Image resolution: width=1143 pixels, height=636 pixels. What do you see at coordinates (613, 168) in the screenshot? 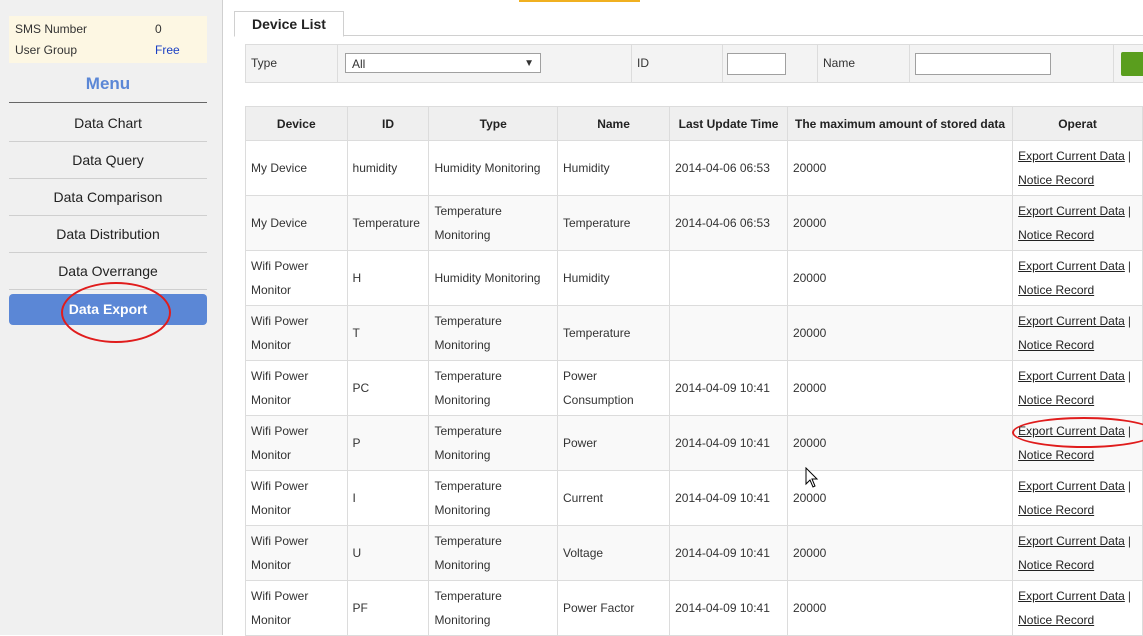
I see `cell-name: Humidity` at bounding box center [613, 168].